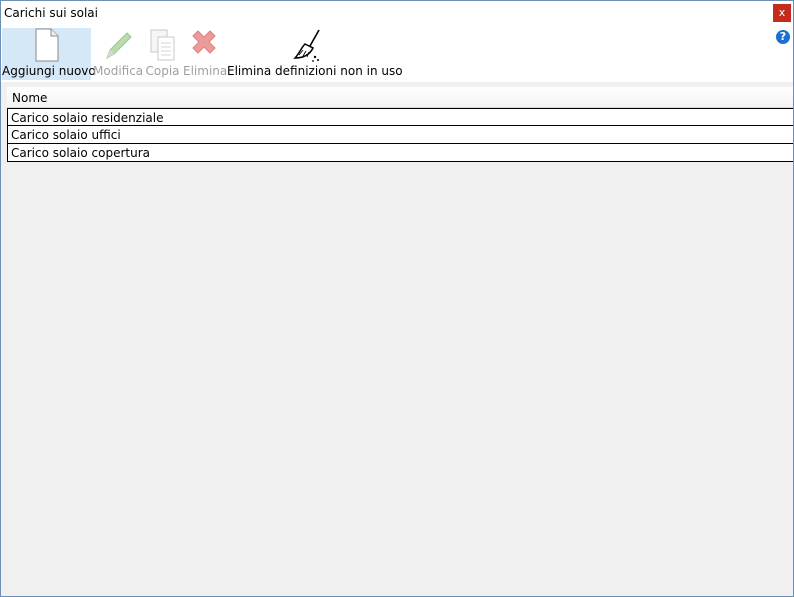 This screenshot has width=794, height=597. What do you see at coordinates (47, 46) in the screenshot?
I see `new-document-icon` at bounding box center [47, 46].